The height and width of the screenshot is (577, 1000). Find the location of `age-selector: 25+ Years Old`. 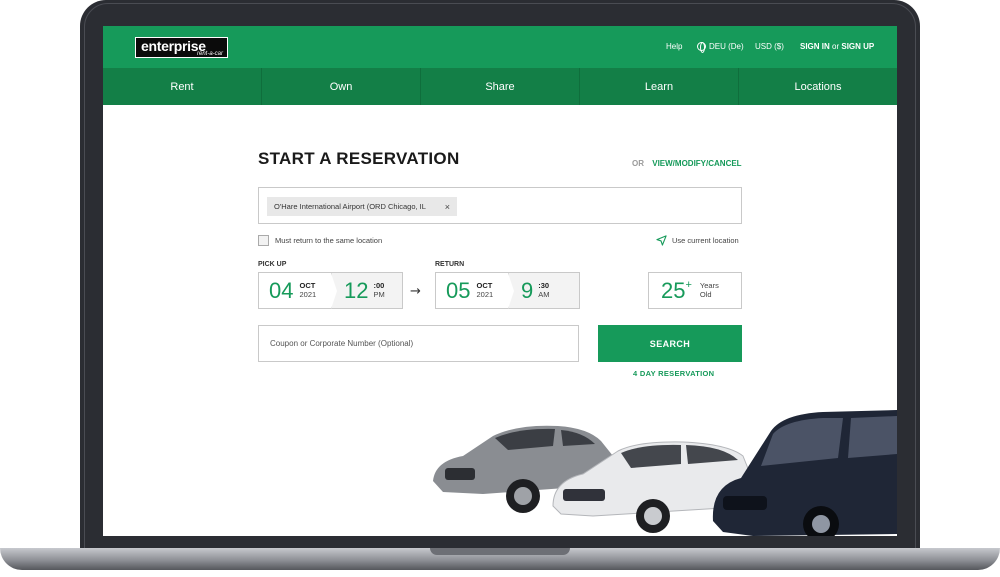

age-selector: 25+ Years Old is located at coordinates (695, 290).